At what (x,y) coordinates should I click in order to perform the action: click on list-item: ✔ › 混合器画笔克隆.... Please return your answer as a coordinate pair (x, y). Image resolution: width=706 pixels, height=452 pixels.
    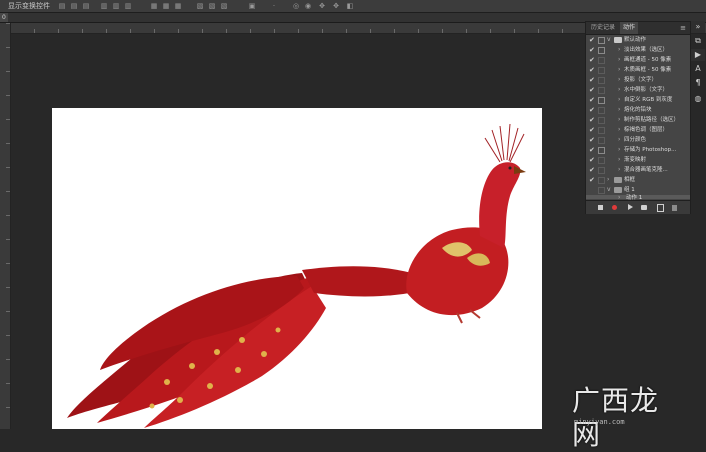
    Looking at the image, I should click on (638, 170).